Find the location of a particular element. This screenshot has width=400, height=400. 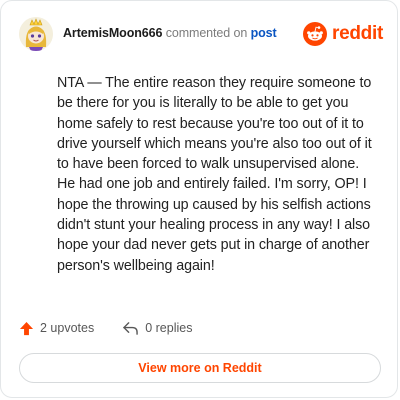

upvotes-stat: 2 upvotes is located at coordinates (56, 328).